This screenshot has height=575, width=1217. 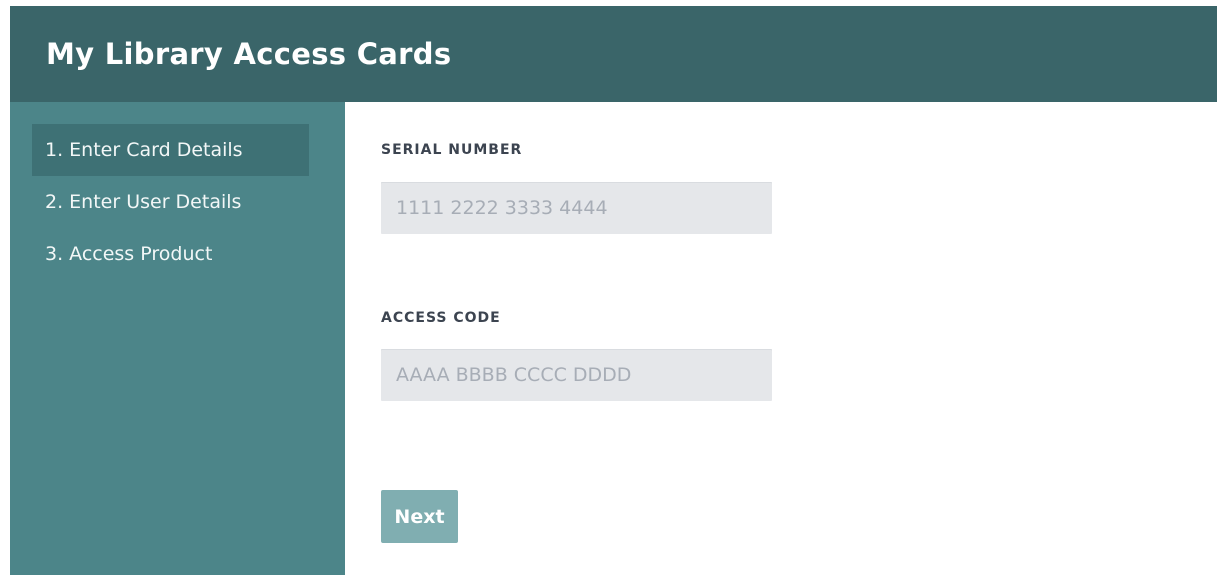 What do you see at coordinates (170, 254) in the screenshot?
I see `step-access-product: 3. Access Product` at bounding box center [170, 254].